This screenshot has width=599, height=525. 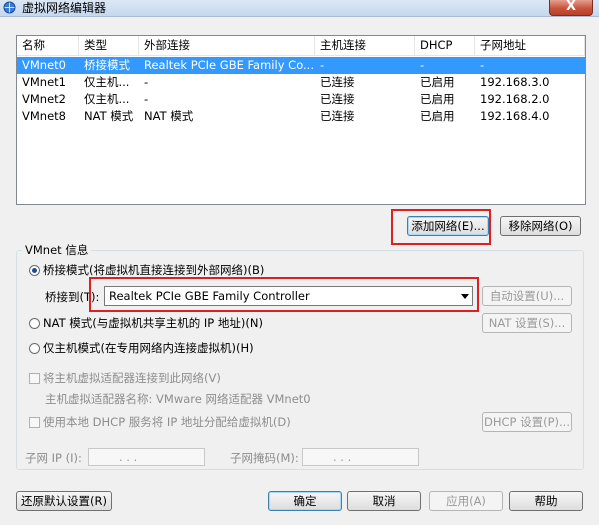 What do you see at coordinates (167, 422) in the screenshot?
I see `dhcp-label: 使用本地 DHCP 服务将 IP 地址分配给虚拟机(D)` at bounding box center [167, 422].